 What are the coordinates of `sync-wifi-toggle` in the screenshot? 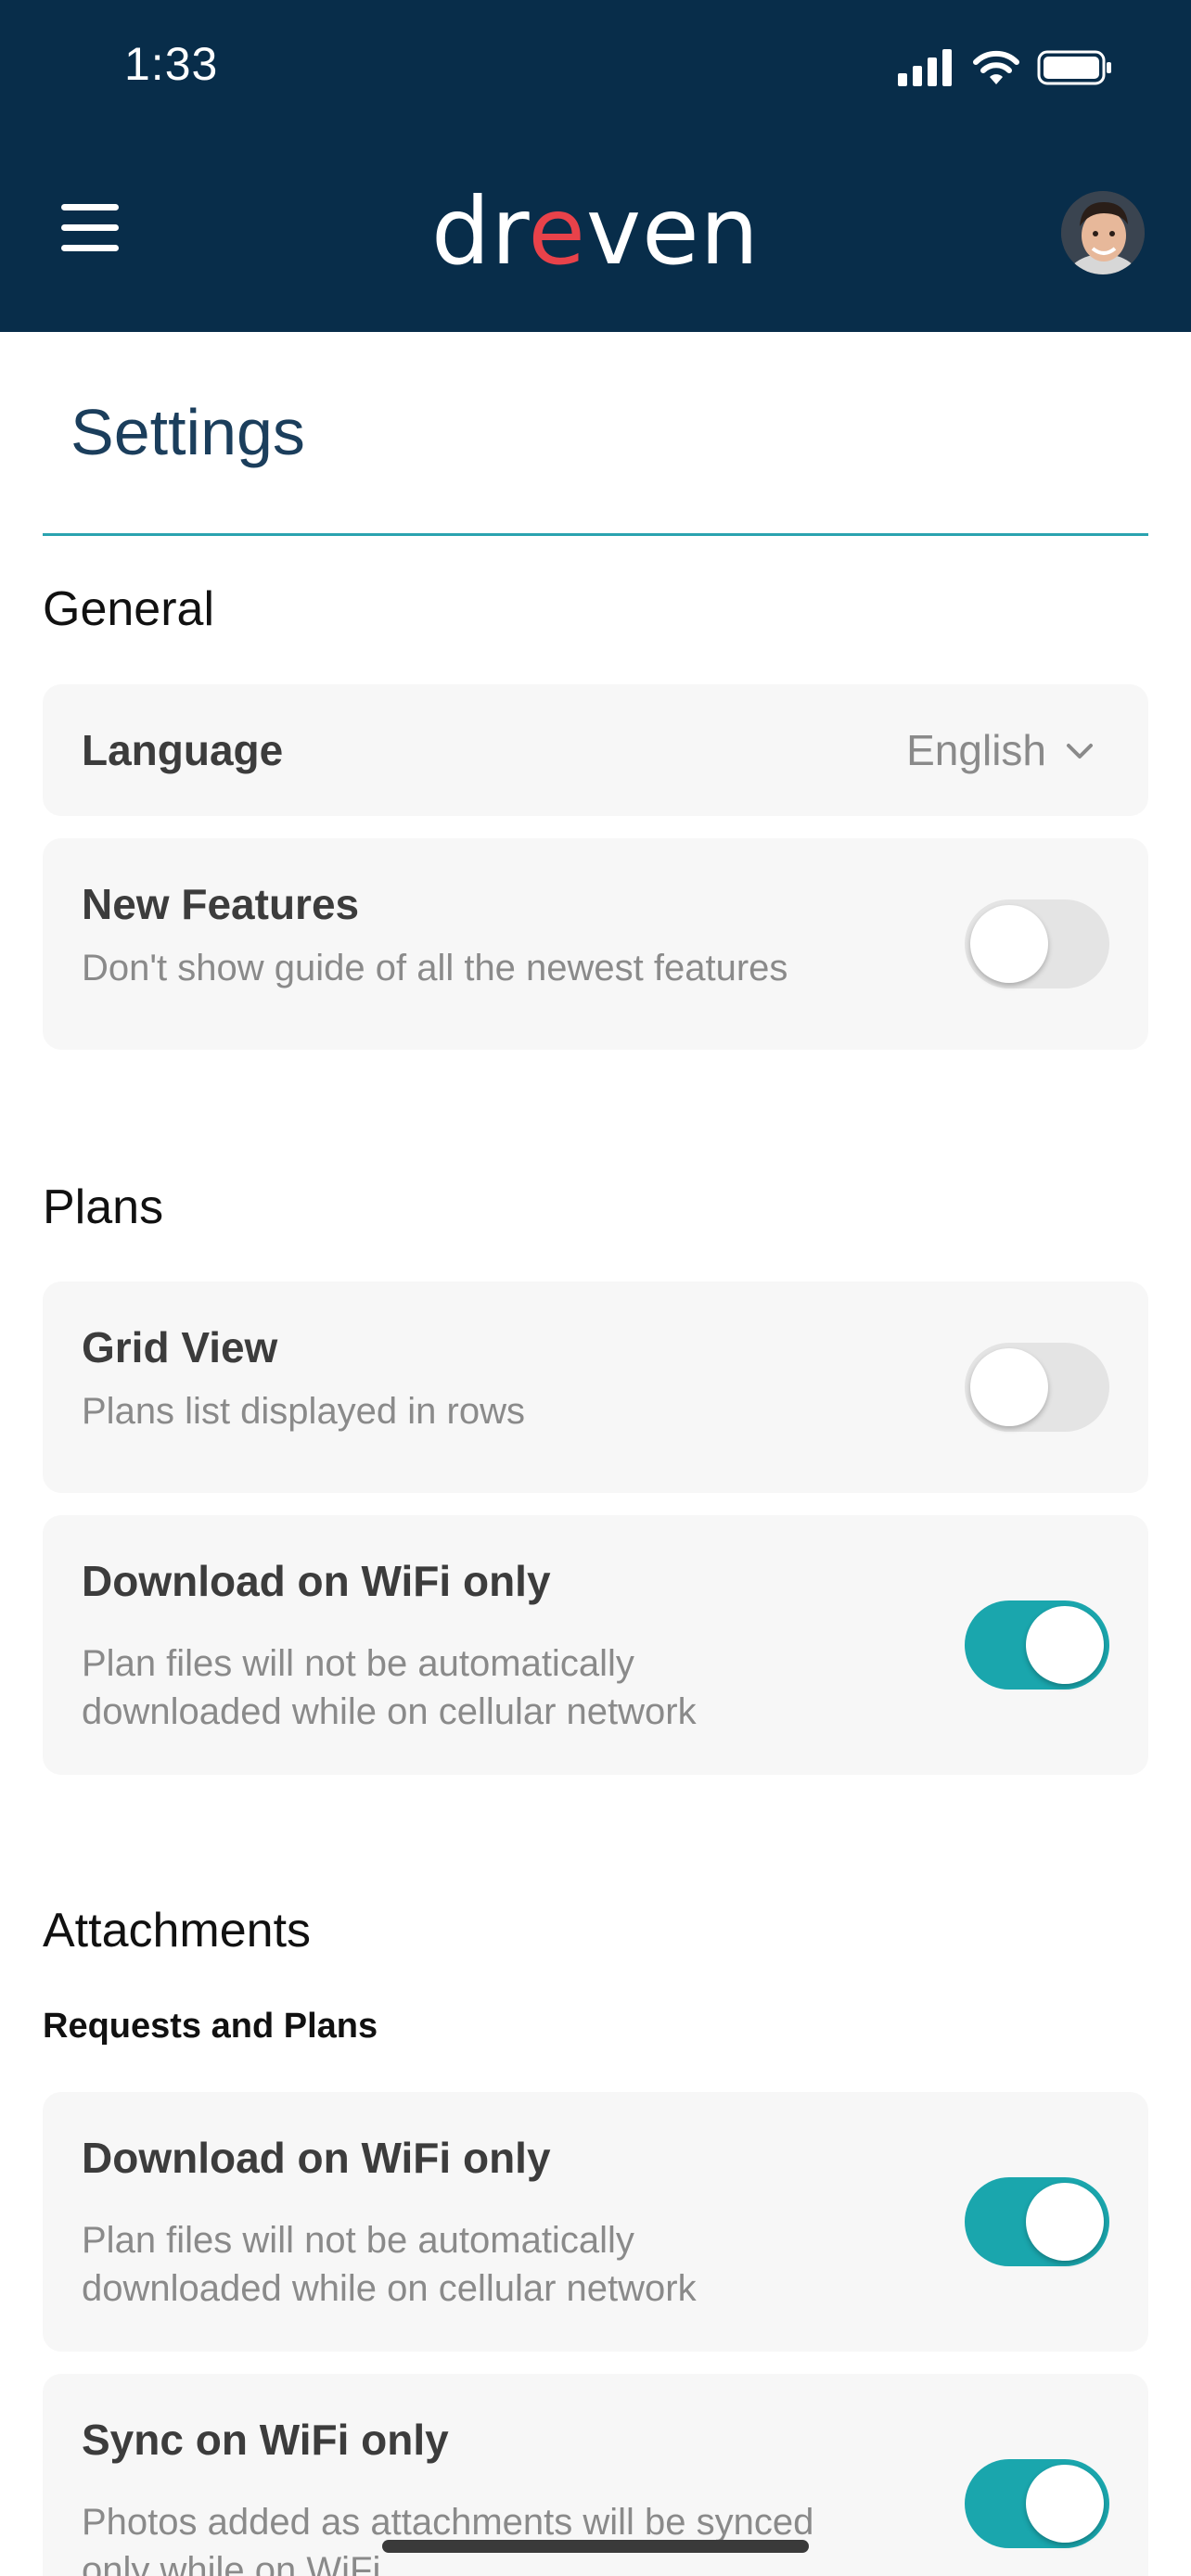 It's located at (1037, 2503).